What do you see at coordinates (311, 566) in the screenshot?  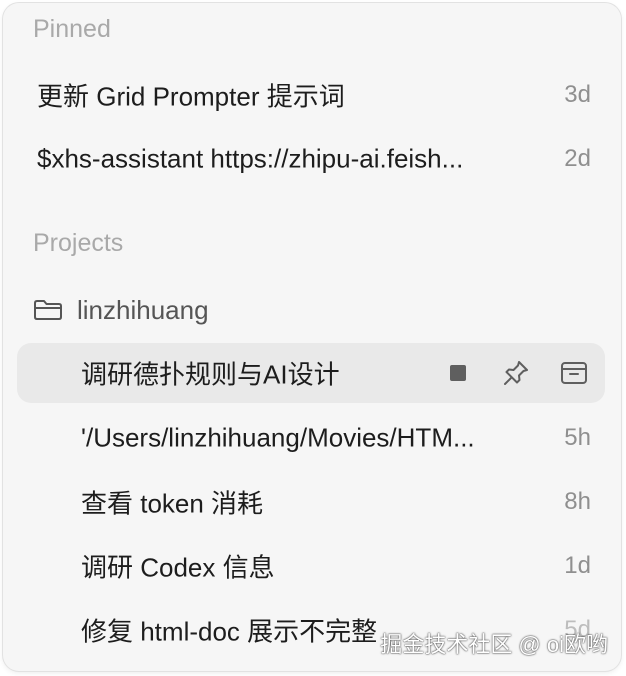 I see `project-thread-item: 调研 Codex 信息 1d` at bounding box center [311, 566].